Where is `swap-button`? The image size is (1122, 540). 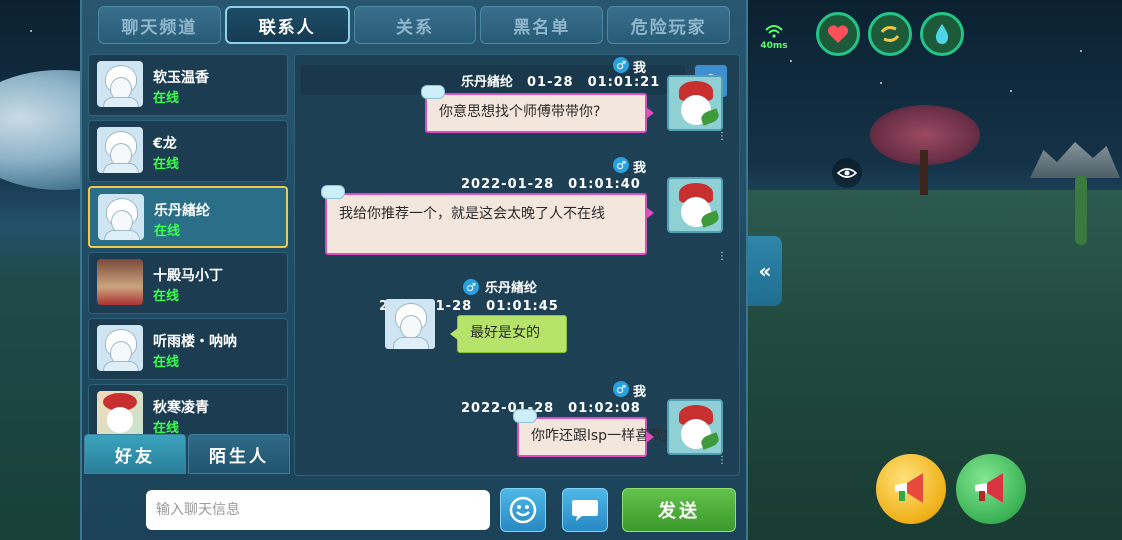
swap-button is located at coordinates (890, 34).